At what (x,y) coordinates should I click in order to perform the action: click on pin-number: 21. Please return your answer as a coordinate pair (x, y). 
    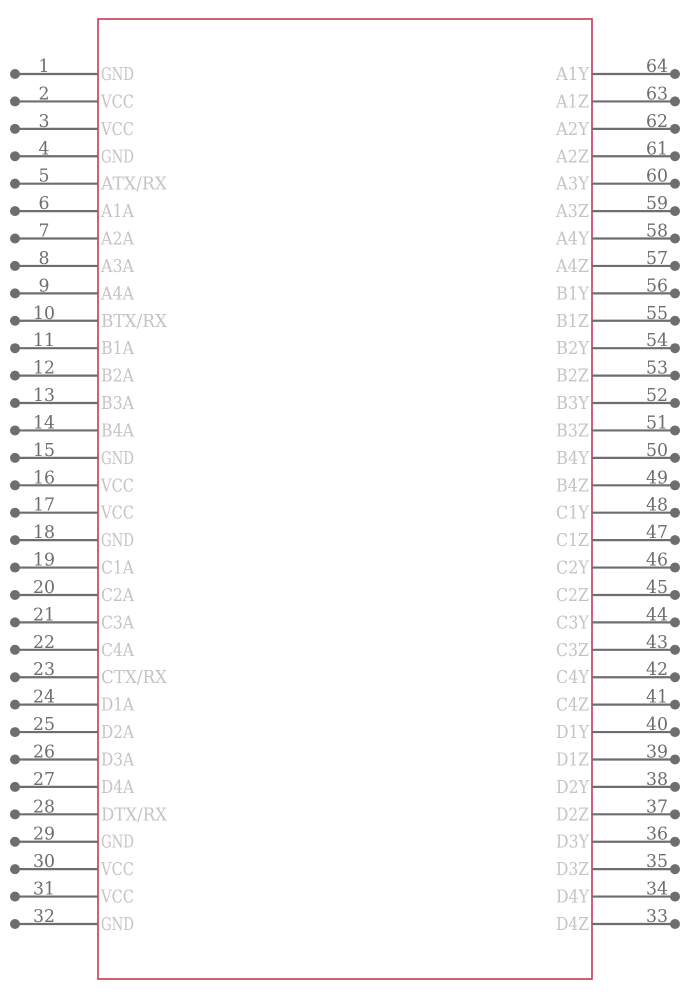
    Looking at the image, I should click on (44, 614).